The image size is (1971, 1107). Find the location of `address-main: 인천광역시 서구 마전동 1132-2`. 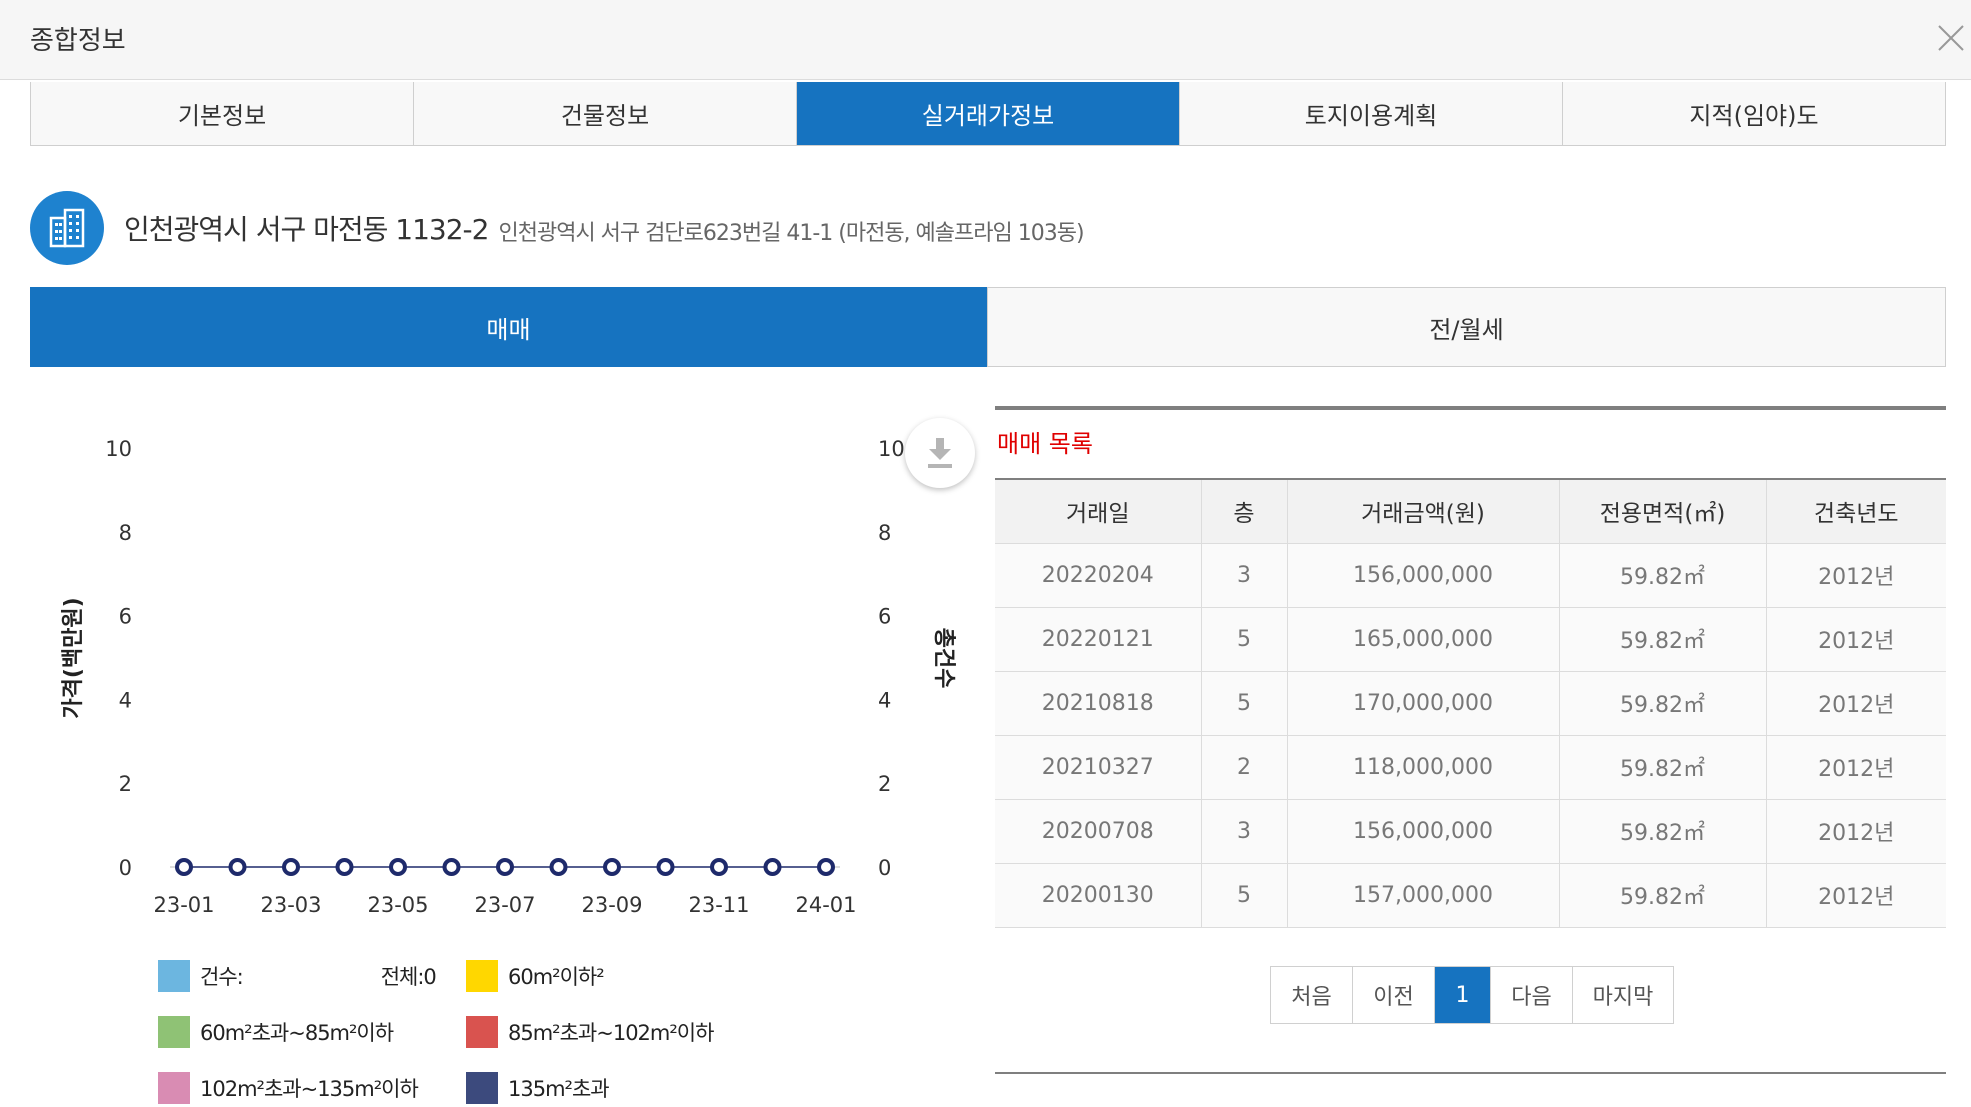

address-main: 인천광역시 서구 마전동 1132-2 is located at coordinates (306, 229).